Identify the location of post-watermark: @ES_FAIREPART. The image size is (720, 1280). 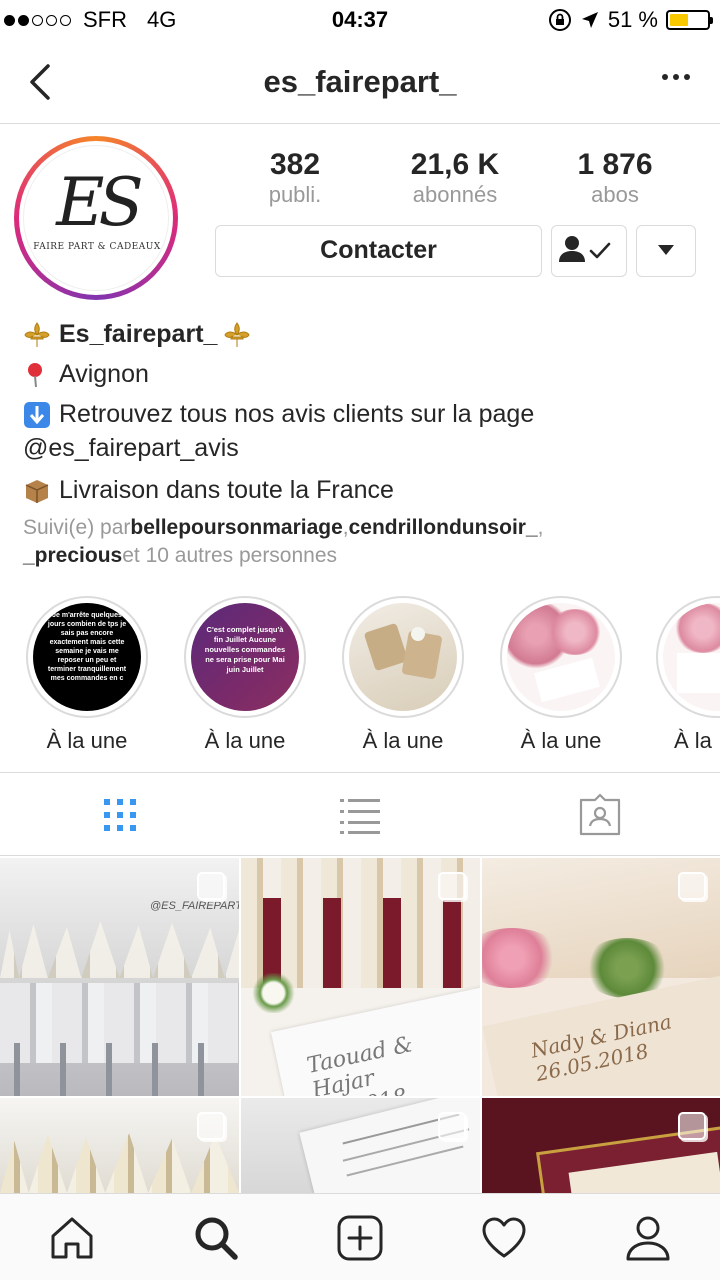
(194, 906).